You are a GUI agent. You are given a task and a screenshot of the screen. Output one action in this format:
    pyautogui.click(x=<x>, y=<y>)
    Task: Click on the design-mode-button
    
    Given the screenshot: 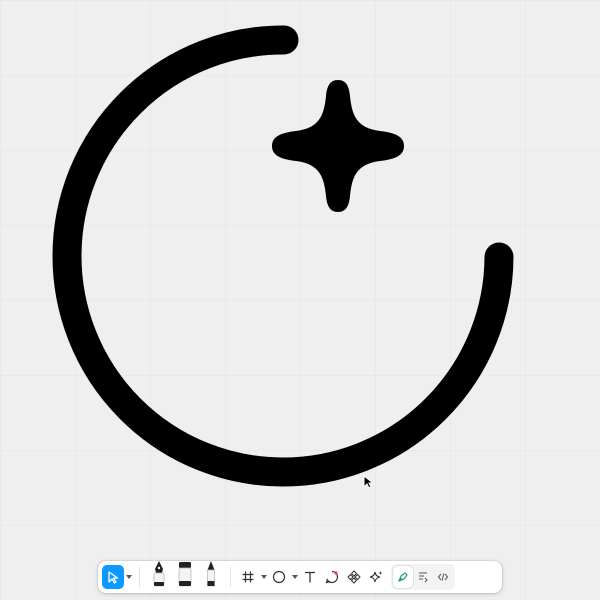 What is the action you would take?
    pyautogui.click(x=403, y=577)
    